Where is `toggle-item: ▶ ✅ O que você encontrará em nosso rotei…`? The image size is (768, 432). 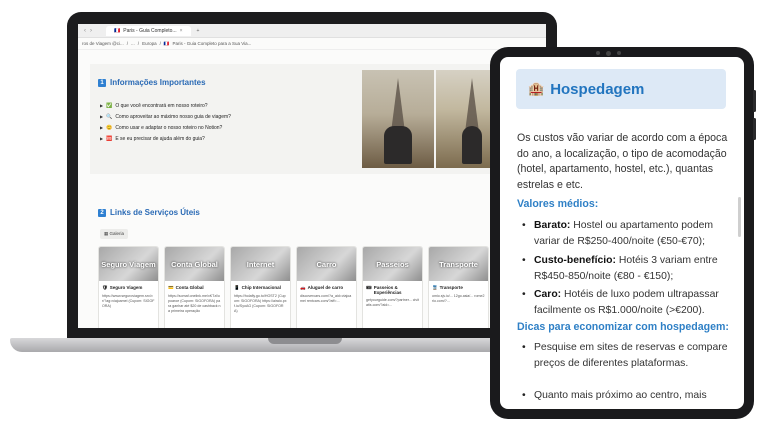
toggle-item: ▶ ✅ O que você encontrará em nosso rotei… is located at coordinates (165, 105).